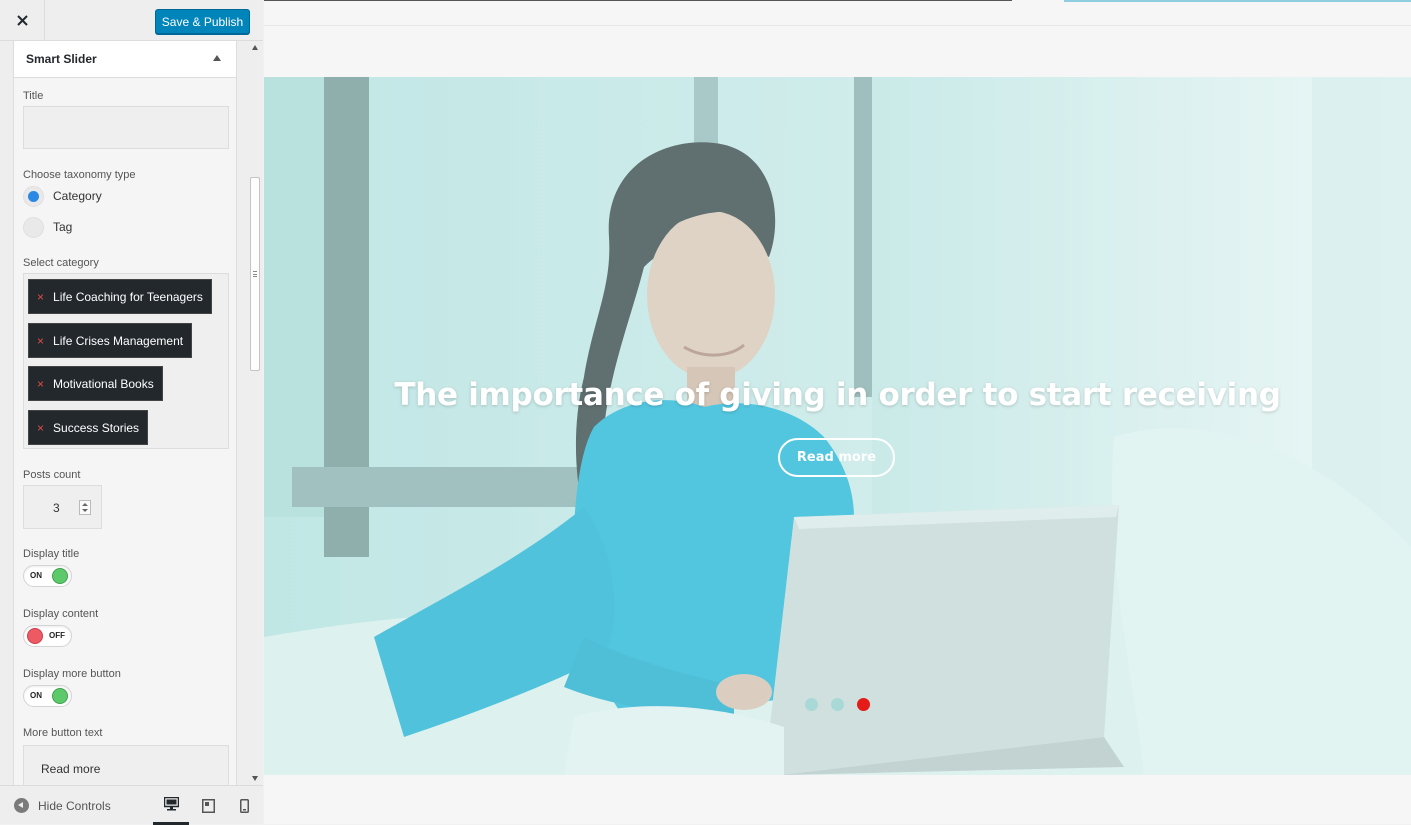  What do you see at coordinates (96, 427) in the screenshot?
I see `chip-label: Success Stories` at bounding box center [96, 427].